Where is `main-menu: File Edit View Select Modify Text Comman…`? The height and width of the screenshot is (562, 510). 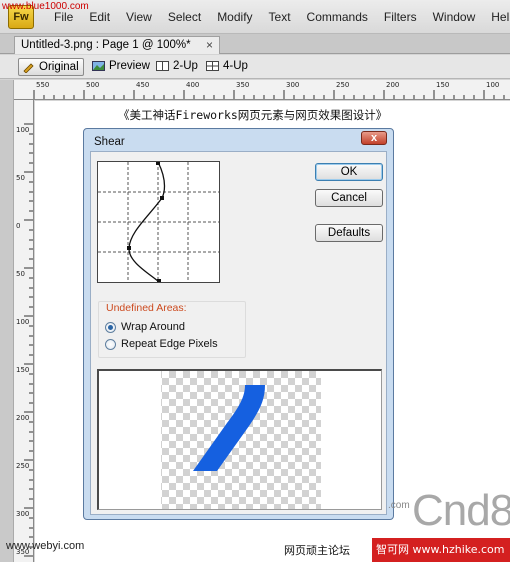
main-menu: File Edit View Select Modify Text Comman… is located at coordinates (278, 17).